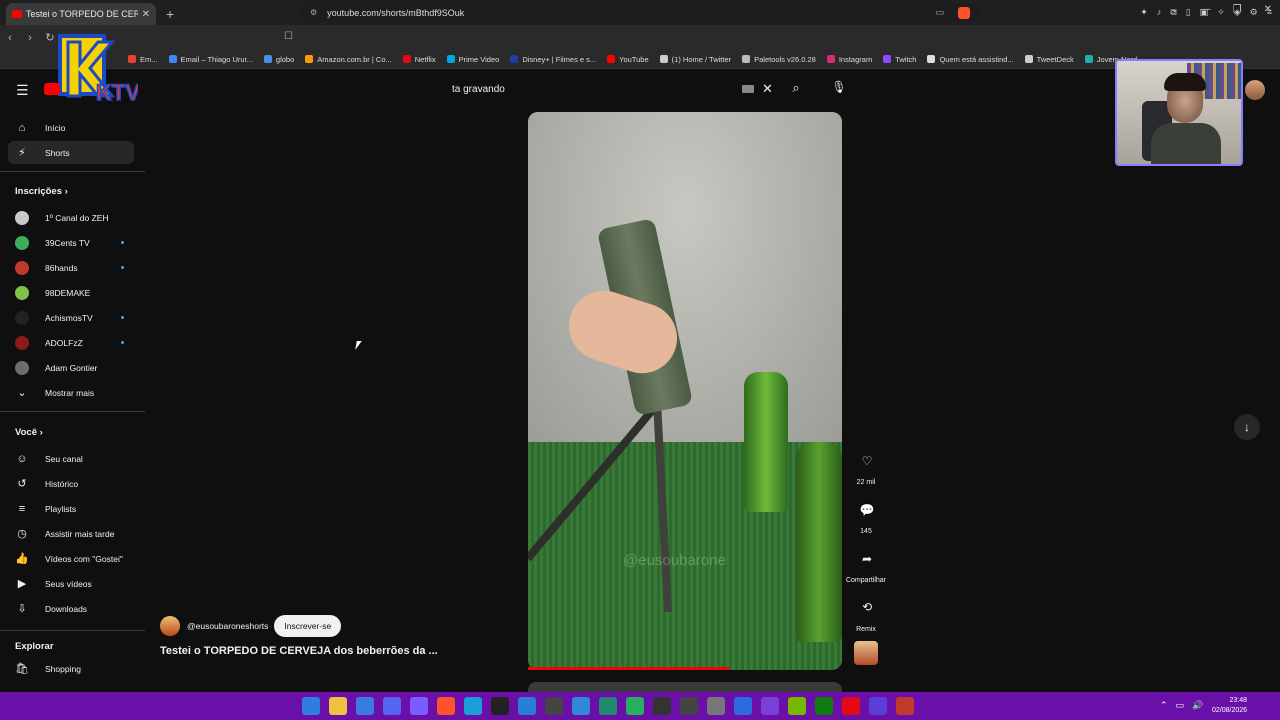 This screenshot has height=720, width=1280. I want to click on sidebar-item: 1º Canal do ZEH, so click(71, 217).